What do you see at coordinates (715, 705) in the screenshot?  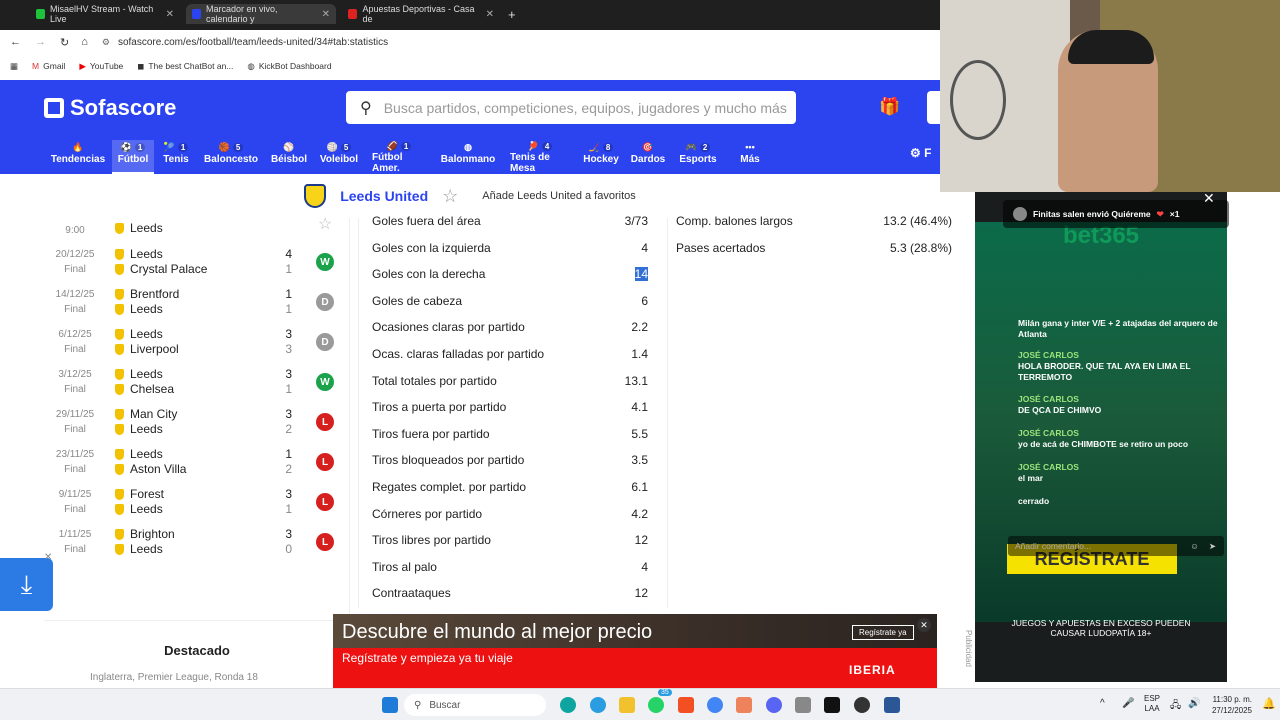 I see `chrome-icon` at bounding box center [715, 705].